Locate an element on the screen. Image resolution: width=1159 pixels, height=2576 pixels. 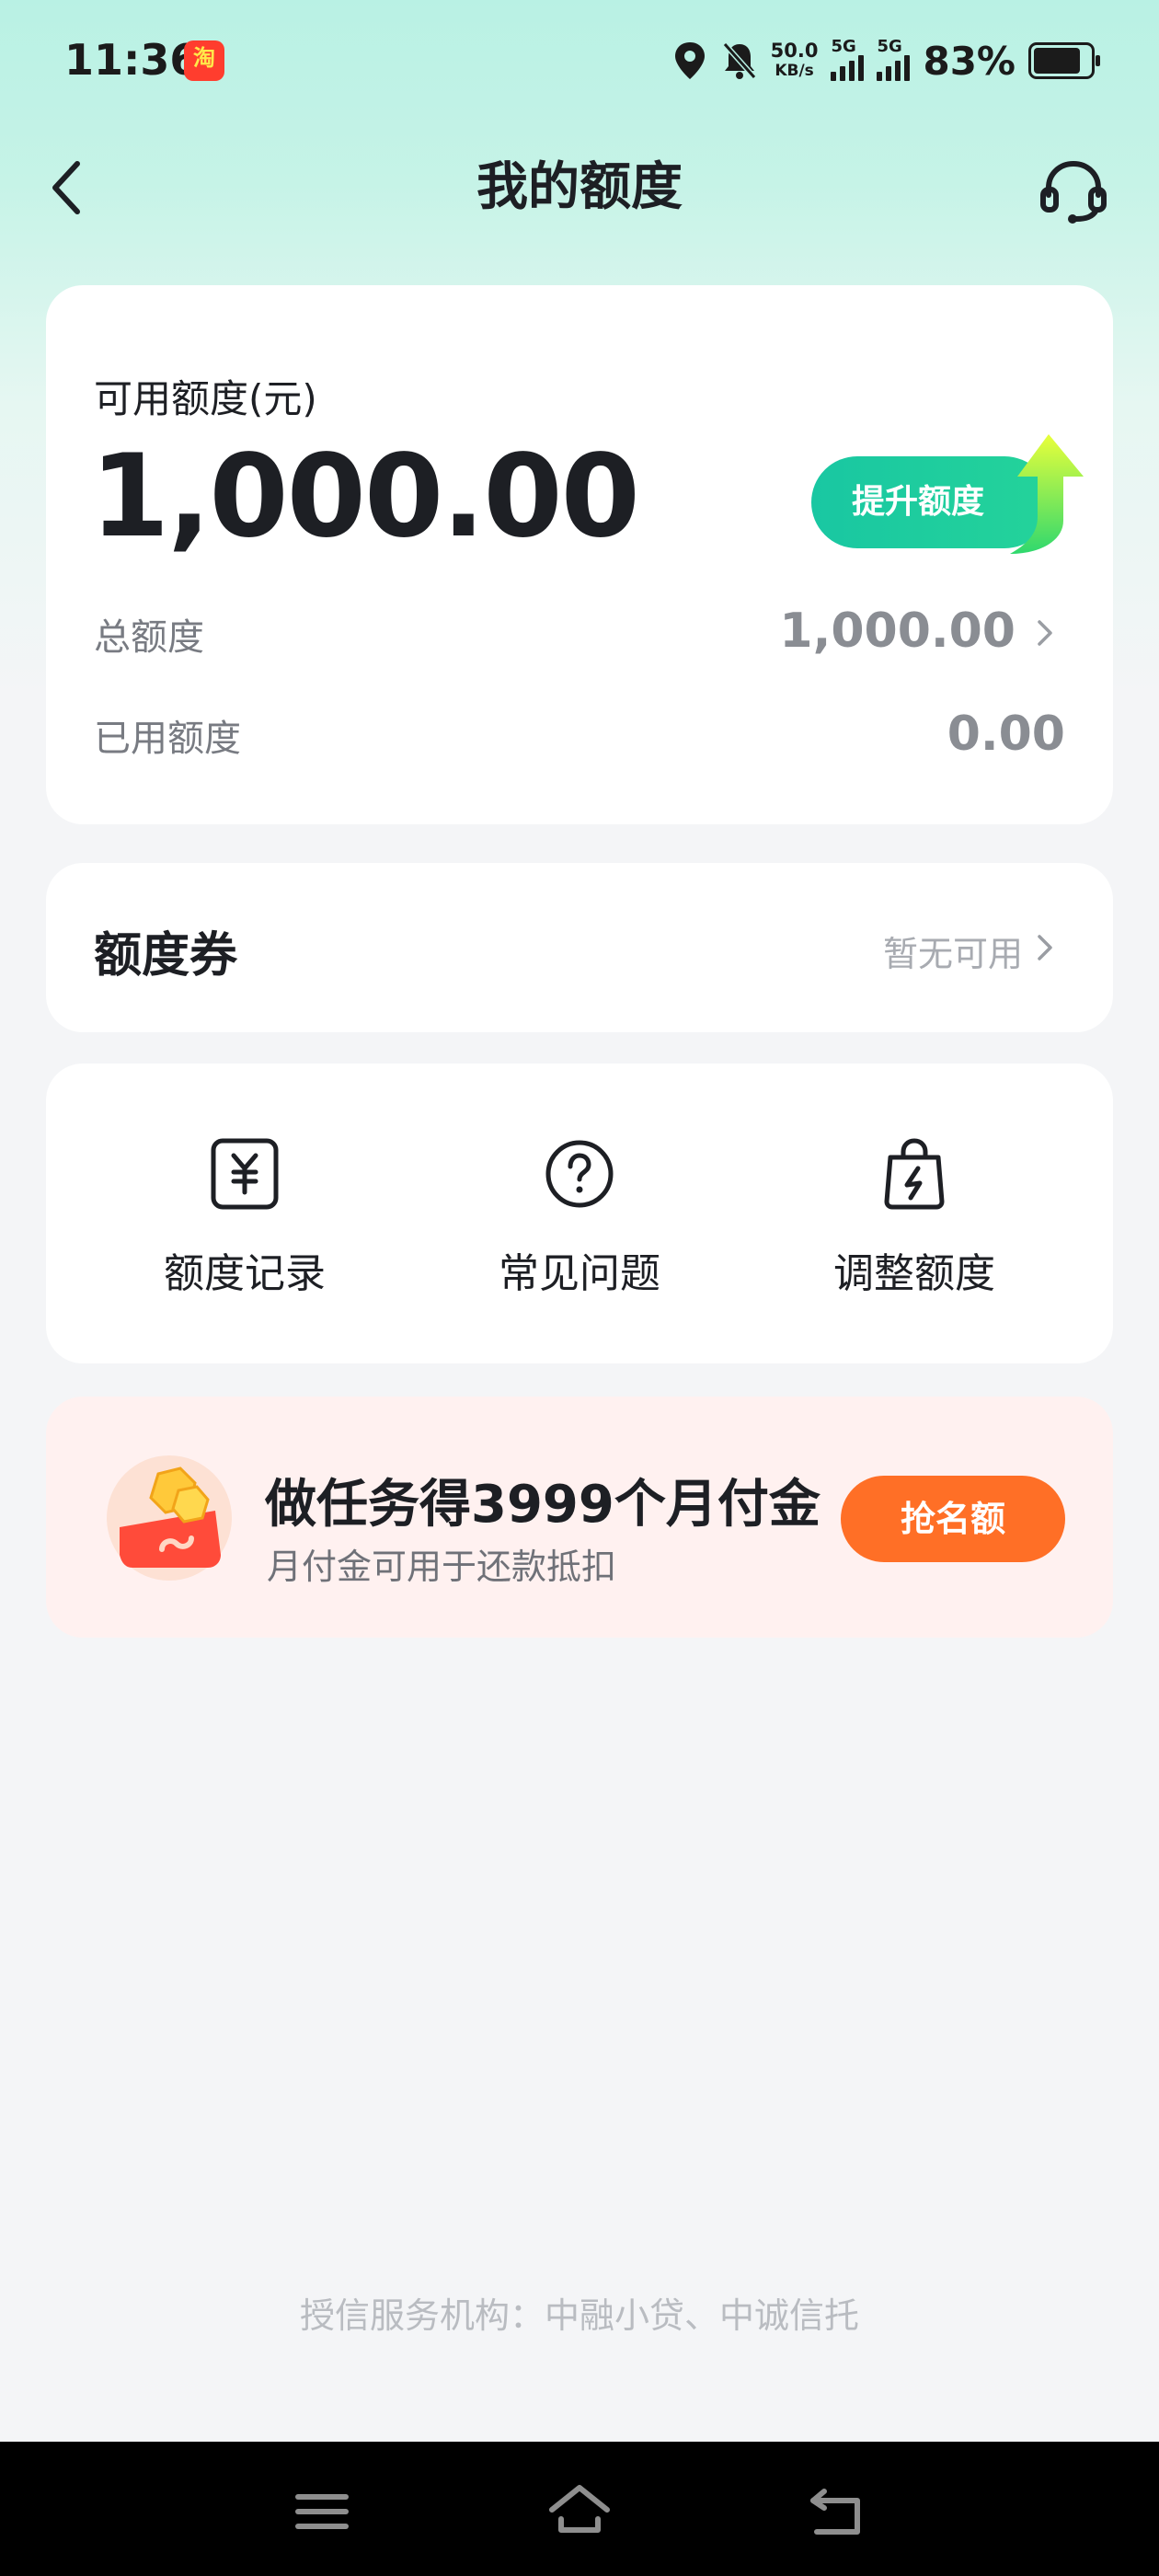
location-icon is located at coordinates (689, 60).